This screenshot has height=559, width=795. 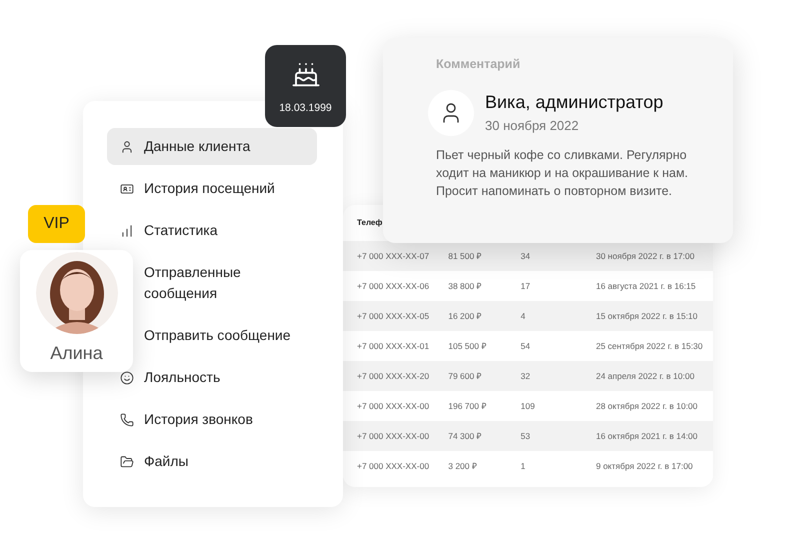 What do you see at coordinates (465, 256) in the screenshot?
I see `table-cell-text: 81 500 ₽` at bounding box center [465, 256].